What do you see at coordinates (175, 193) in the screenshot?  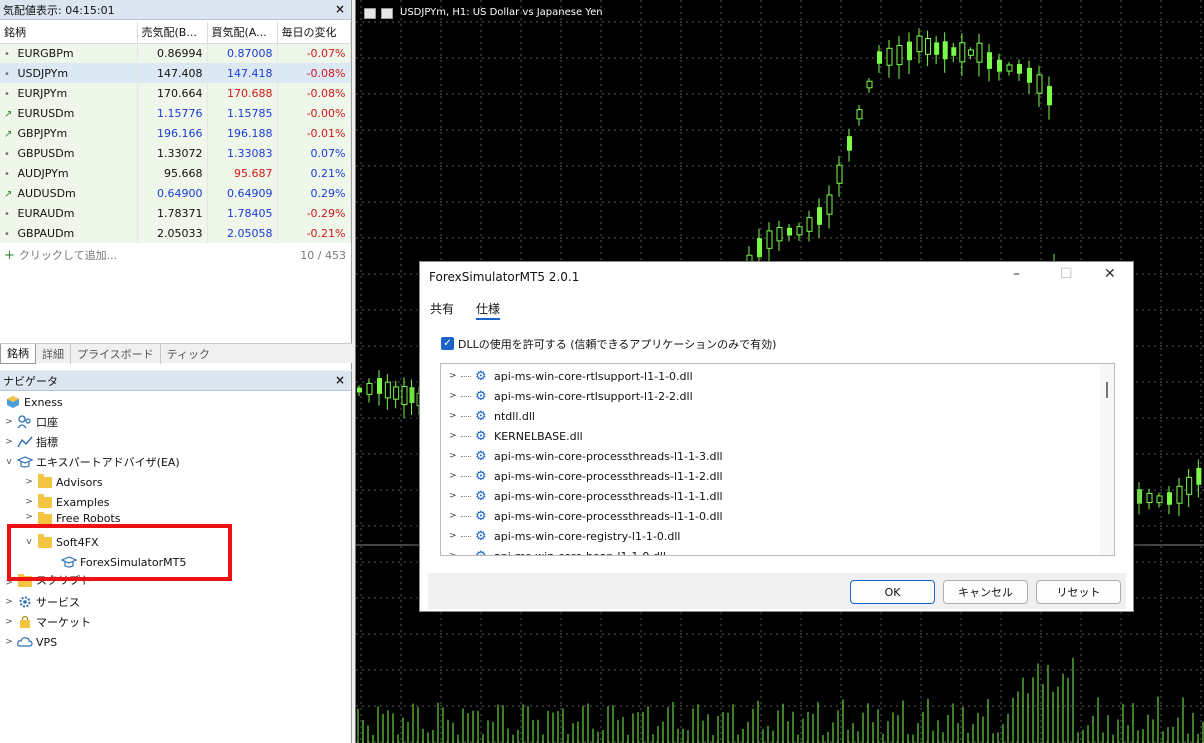 I see `symbol-row: ↗ AUDUSDm 0.64900 0.64909 0.29%` at bounding box center [175, 193].